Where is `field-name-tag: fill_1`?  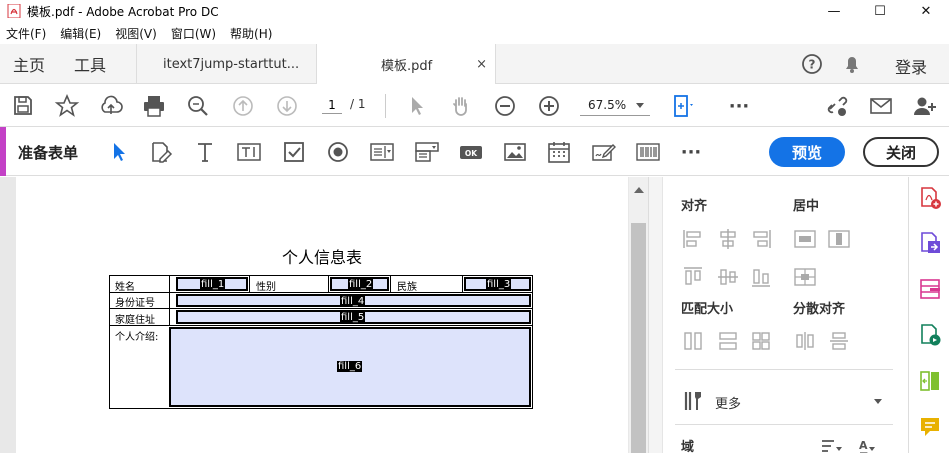
field-name-tag: fill_1 is located at coordinates (213, 284).